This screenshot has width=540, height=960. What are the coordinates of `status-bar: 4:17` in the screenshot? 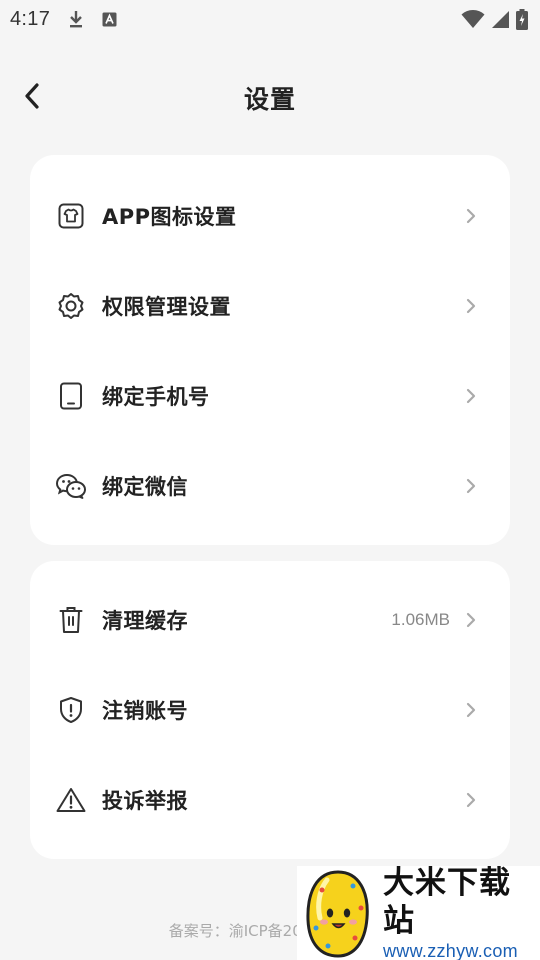 It's located at (270, 19).